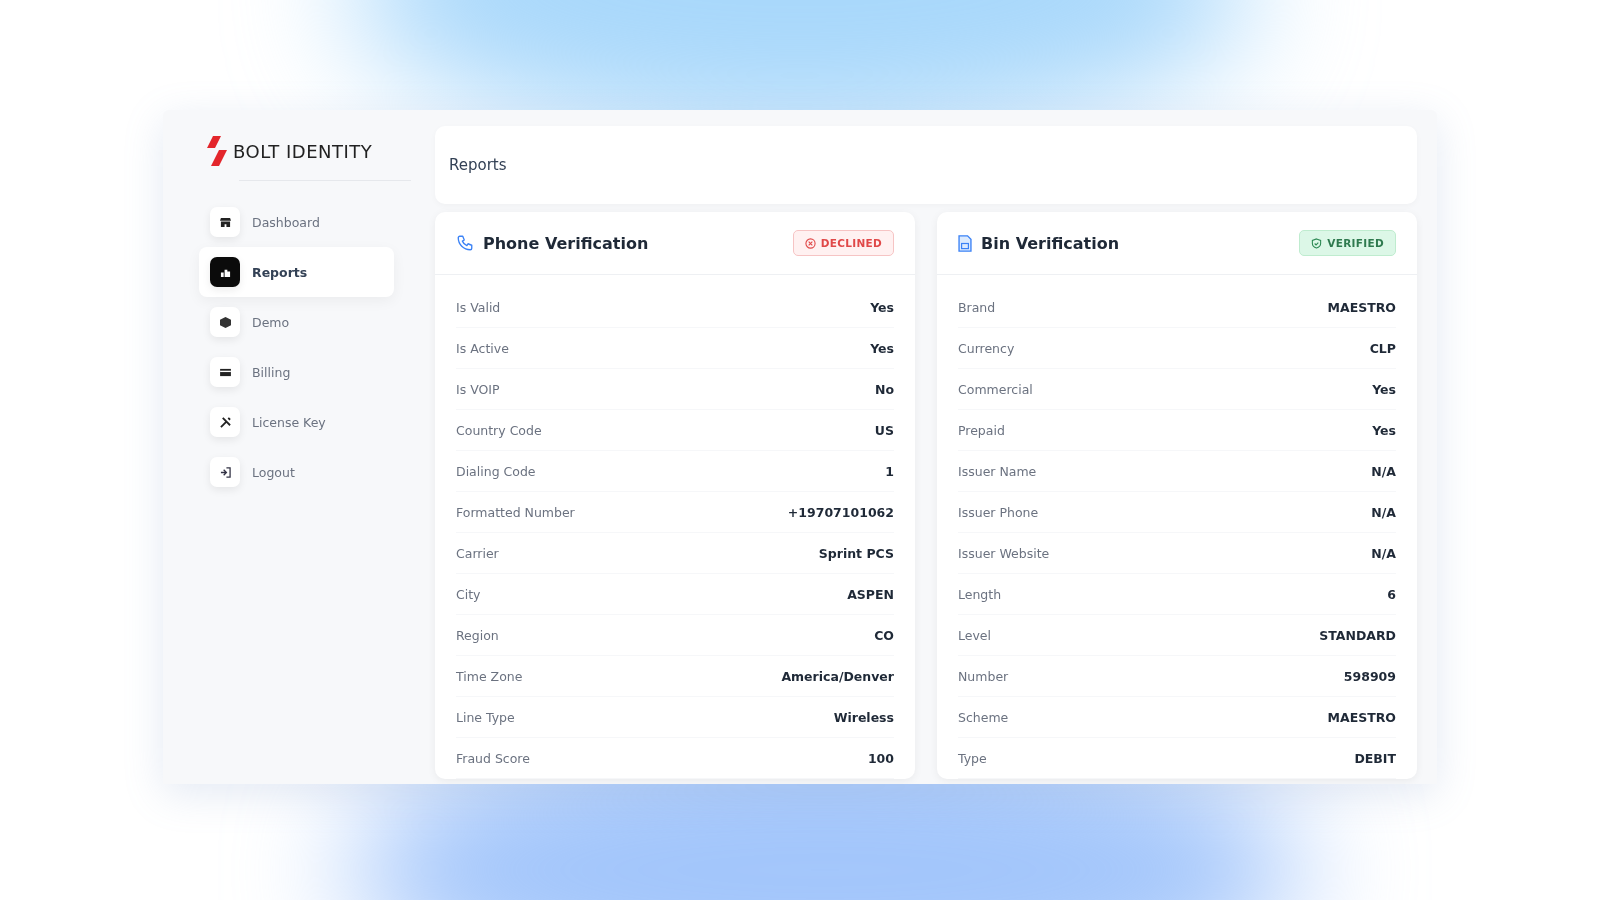 Image resolution: width=1600 pixels, height=900 pixels. Describe the element at coordinates (296, 322) in the screenshot. I see `sidebar-item: Demo` at that location.